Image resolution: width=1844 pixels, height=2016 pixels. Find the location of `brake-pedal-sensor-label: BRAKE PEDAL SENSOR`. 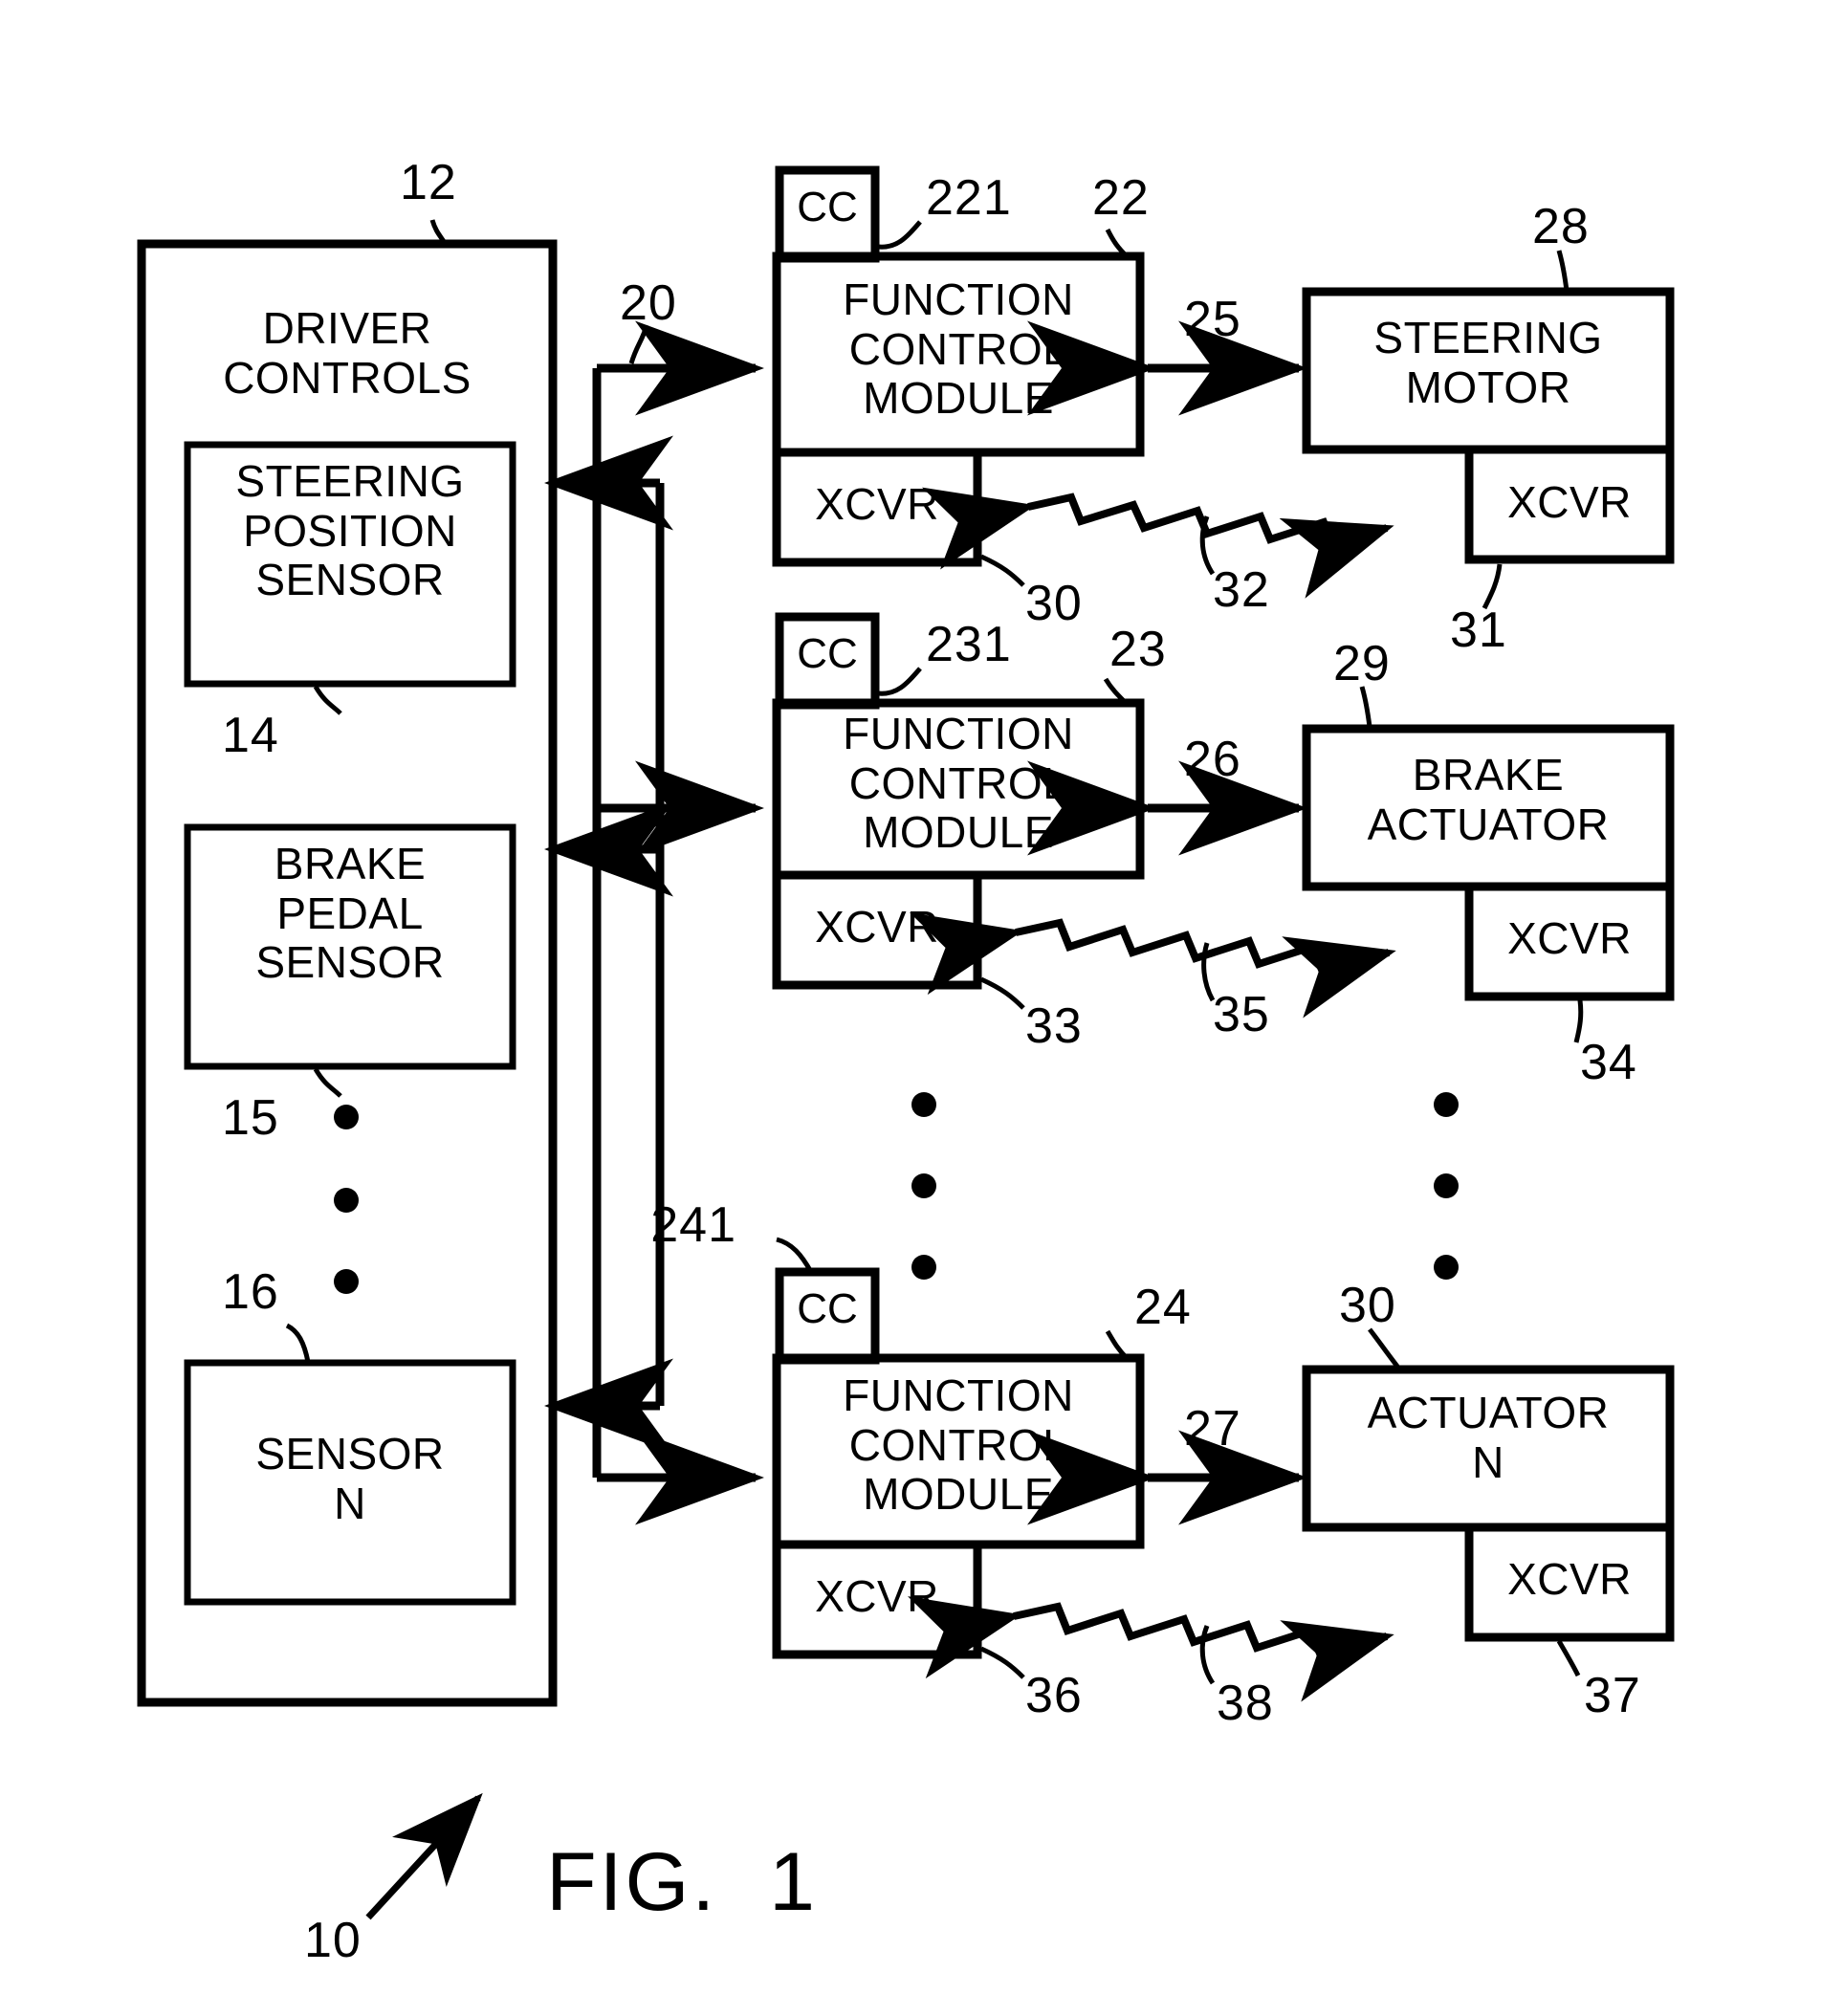

brake-pedal-sensor-label: BRAKE PEDAL SENSOR is located at coordinates (350, 913).